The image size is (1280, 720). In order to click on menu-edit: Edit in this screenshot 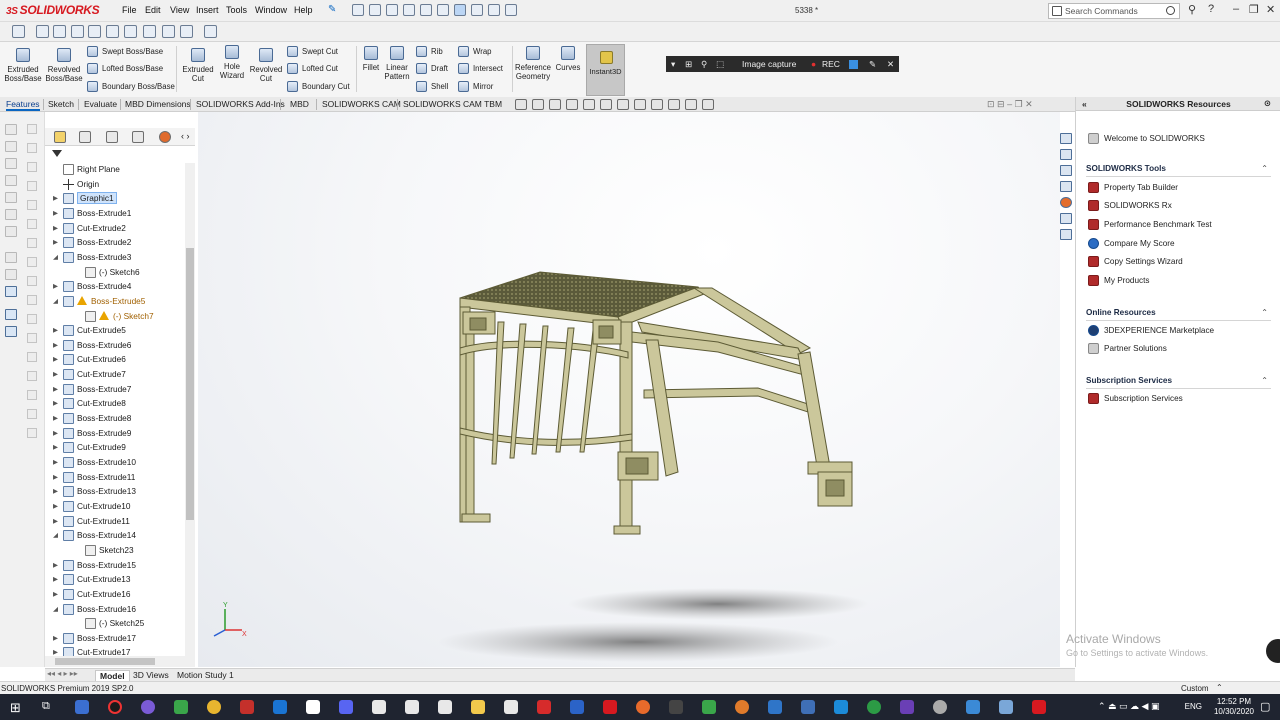, I will do `click(153, 10)`.